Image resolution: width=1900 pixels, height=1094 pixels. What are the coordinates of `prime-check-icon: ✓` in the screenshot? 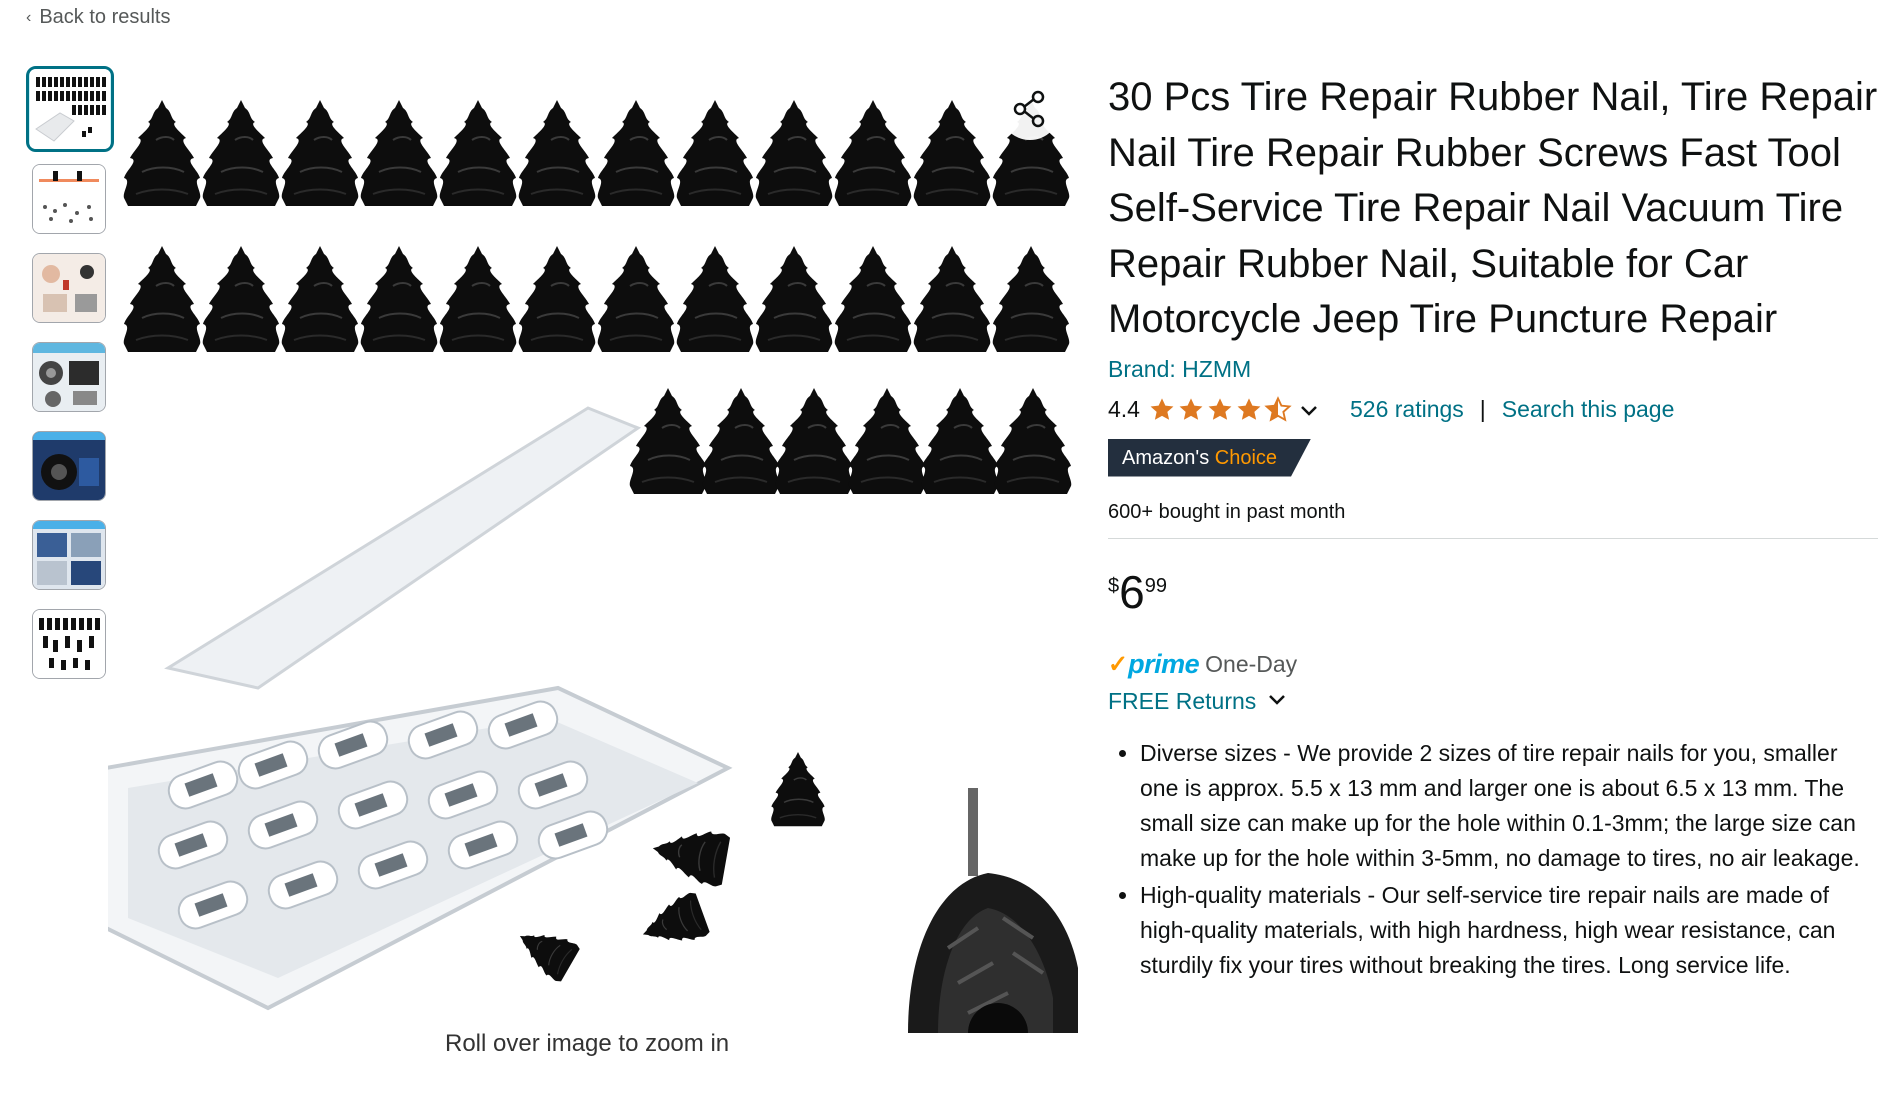 It's located at (1118, 664).